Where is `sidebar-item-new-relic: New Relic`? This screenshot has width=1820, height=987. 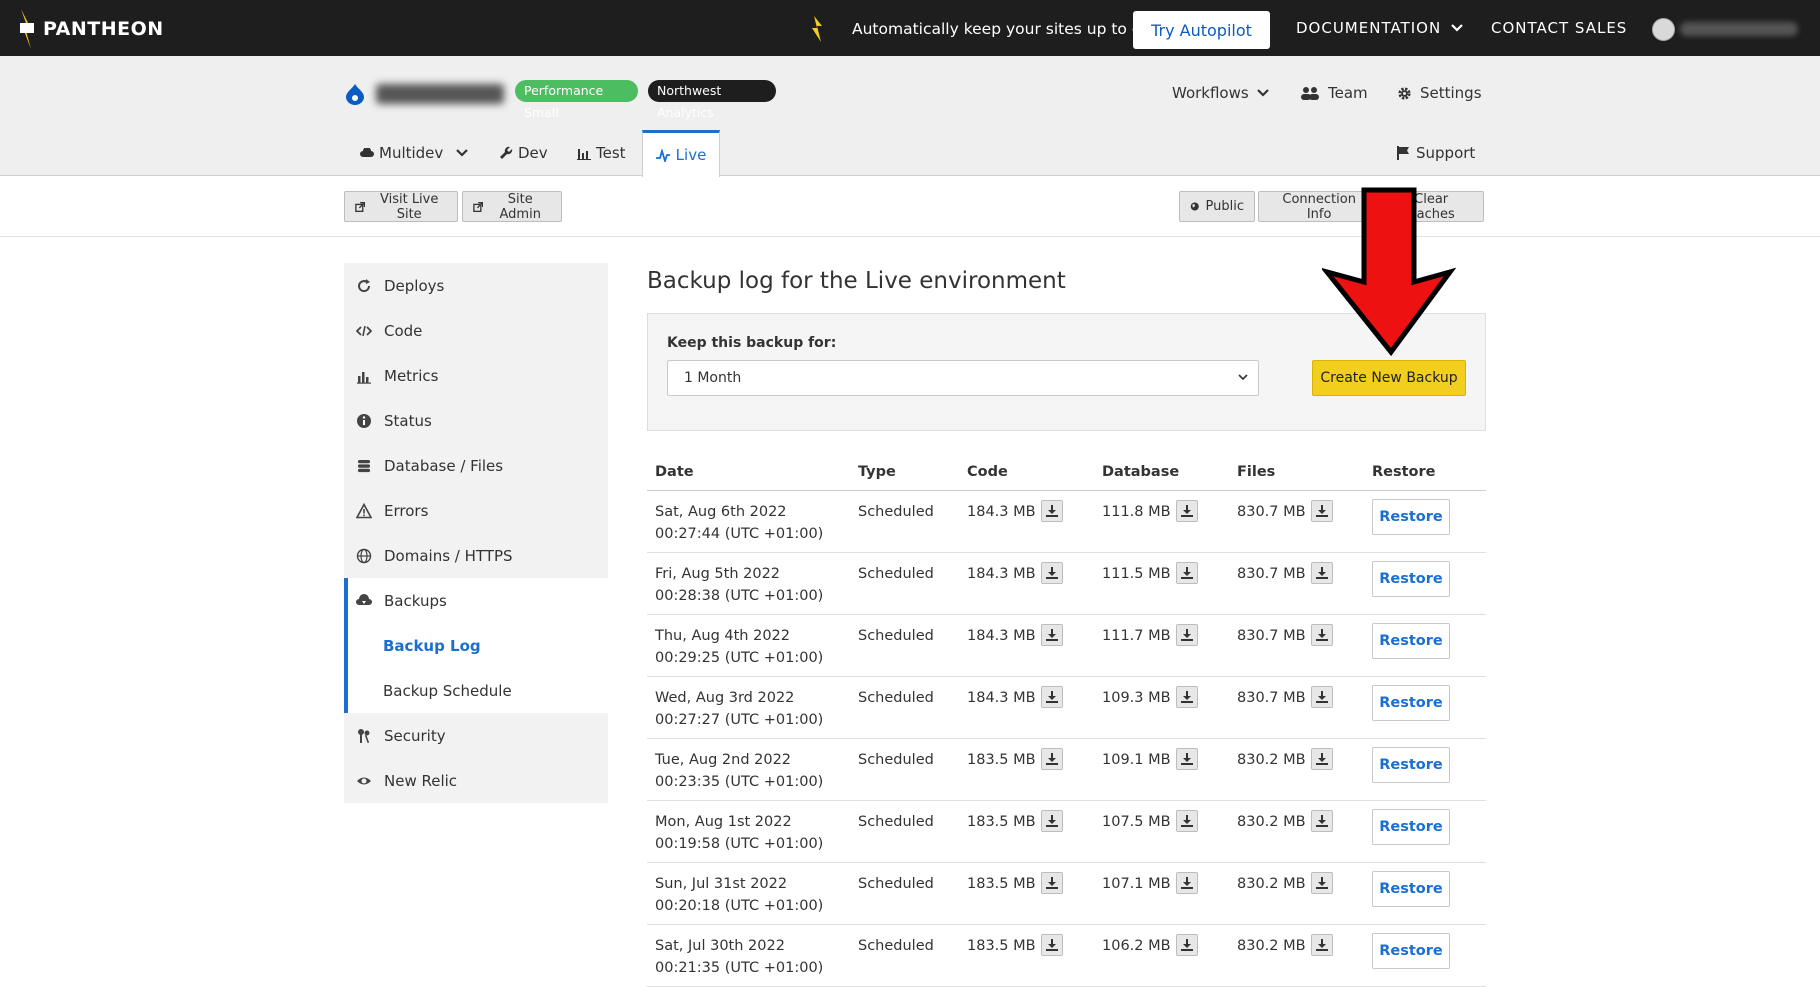 sidebar-item-new-relic: New Relic is located at coordinates (476, 780).